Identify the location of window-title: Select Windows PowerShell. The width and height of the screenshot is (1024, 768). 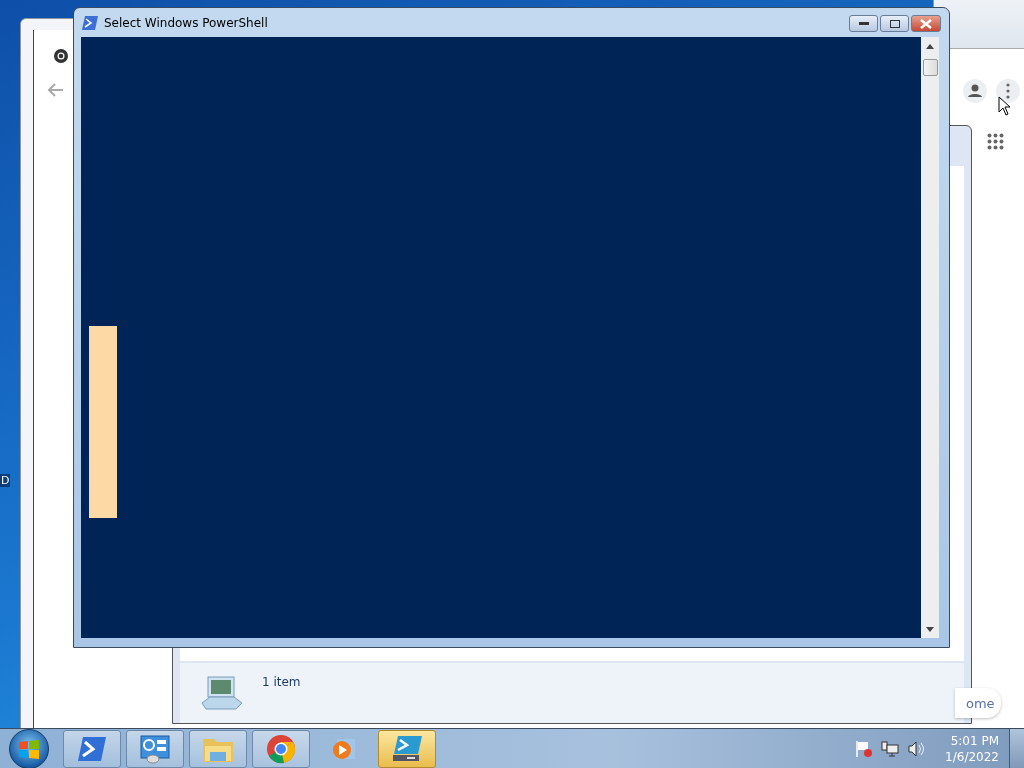
(186, 23).